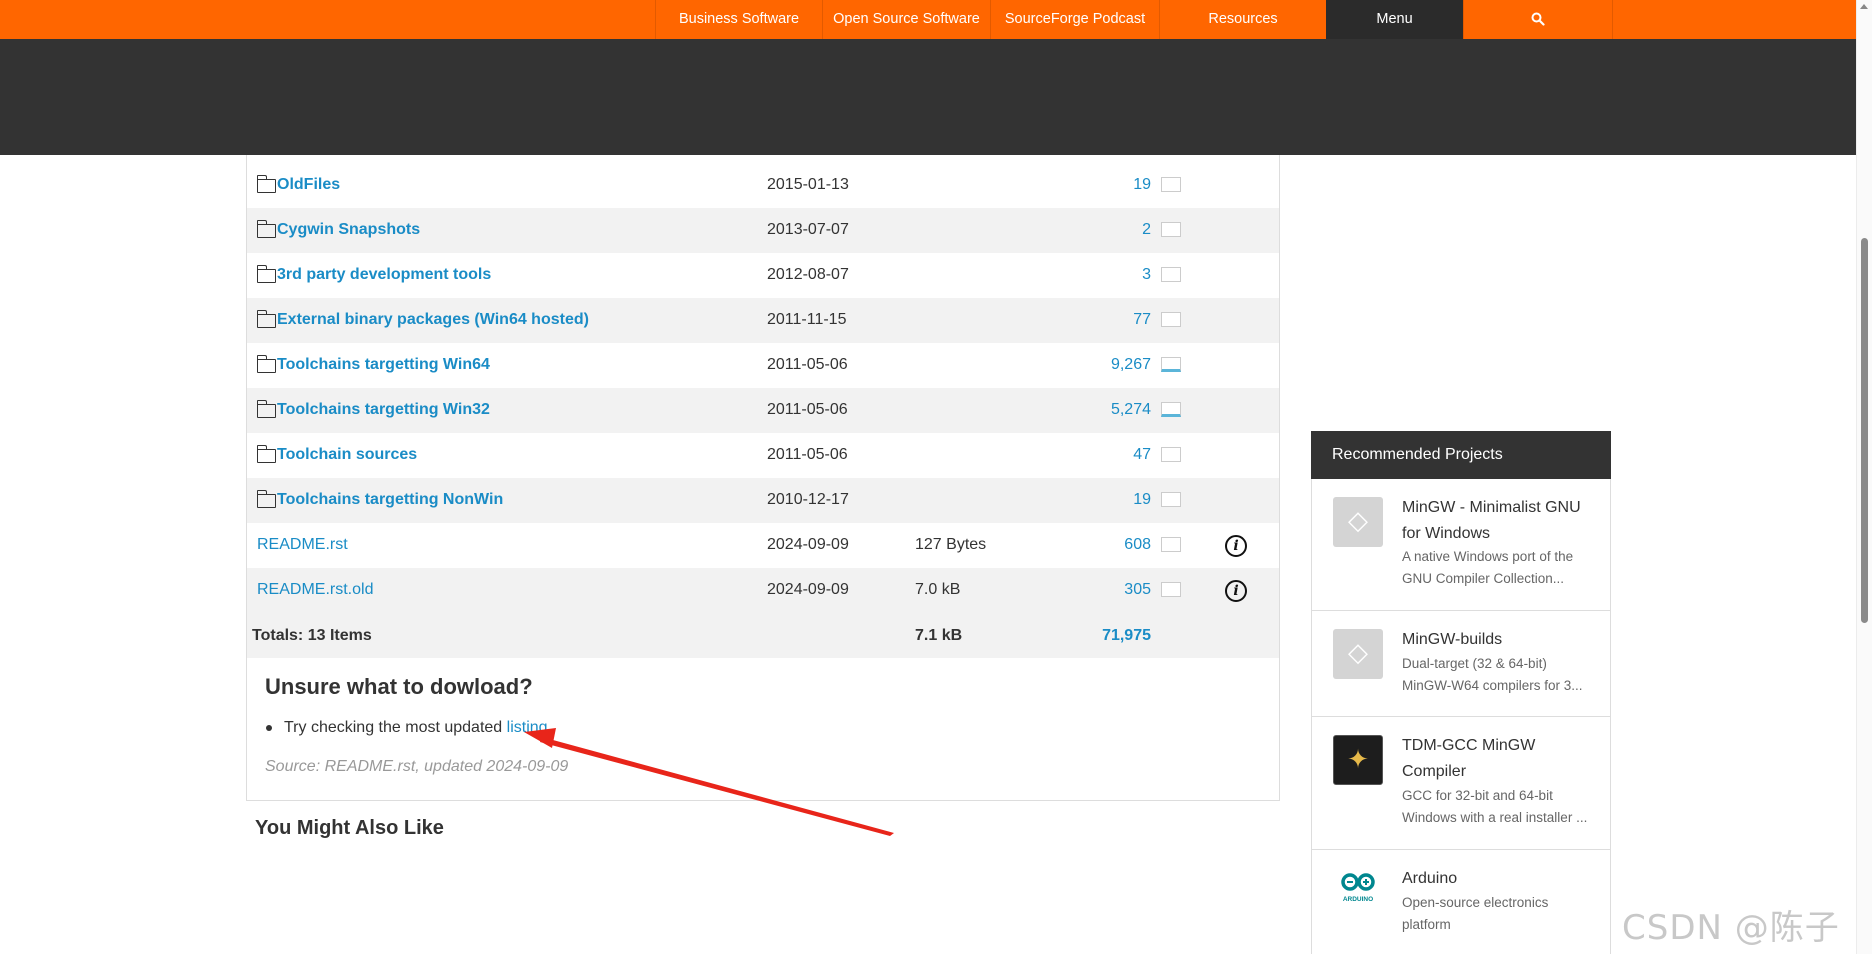  What do you see at coordinates (1499, 759) in the screenshot?
I see `recommended-title: TDM-GCC MinGW Compiler` at bounding box center [1499, 759].